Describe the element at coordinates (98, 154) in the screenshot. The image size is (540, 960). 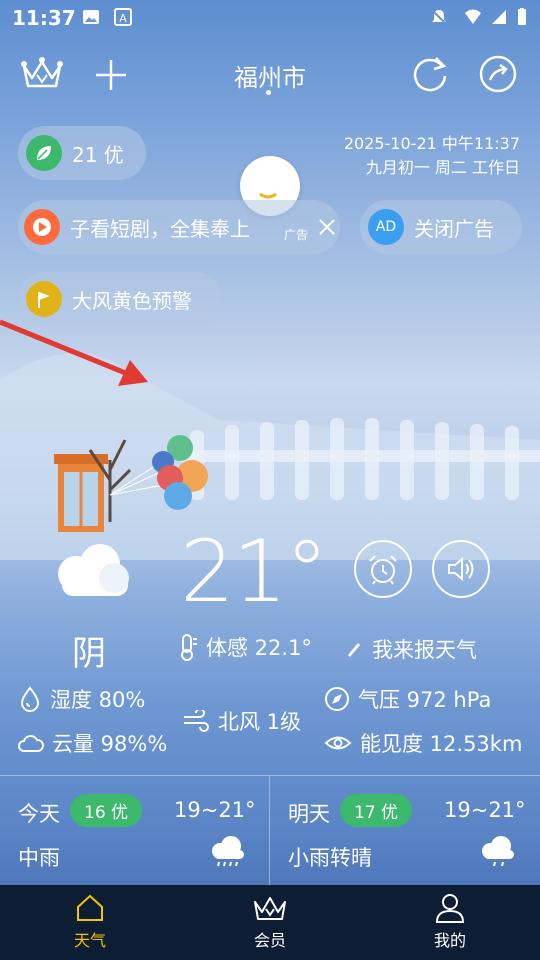
I see `aqi-value: 21 优` at that location.